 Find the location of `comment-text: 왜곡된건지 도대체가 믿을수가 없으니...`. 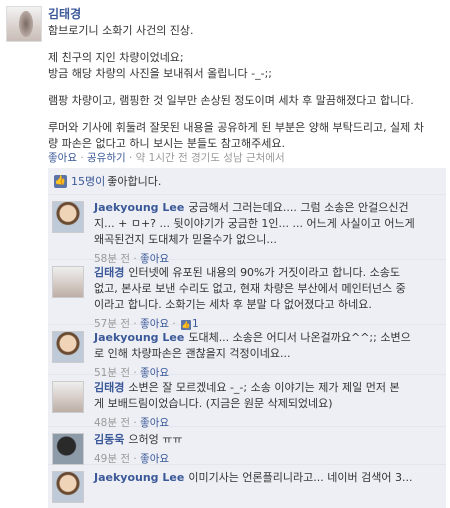

comment-text: 왜곡된건지 도대체가 믿을수가 없으니... is located at coordinates (185, 239).